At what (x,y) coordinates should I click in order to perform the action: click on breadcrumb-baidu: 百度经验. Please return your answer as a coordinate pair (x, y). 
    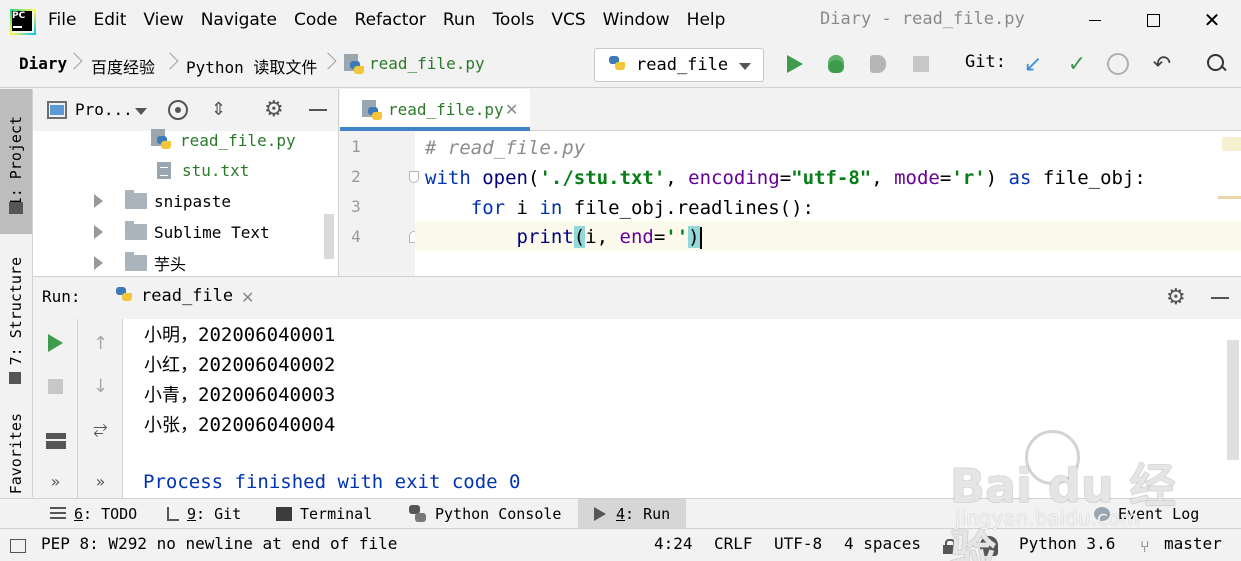
    Looking at the image, I should click on (123, 66).